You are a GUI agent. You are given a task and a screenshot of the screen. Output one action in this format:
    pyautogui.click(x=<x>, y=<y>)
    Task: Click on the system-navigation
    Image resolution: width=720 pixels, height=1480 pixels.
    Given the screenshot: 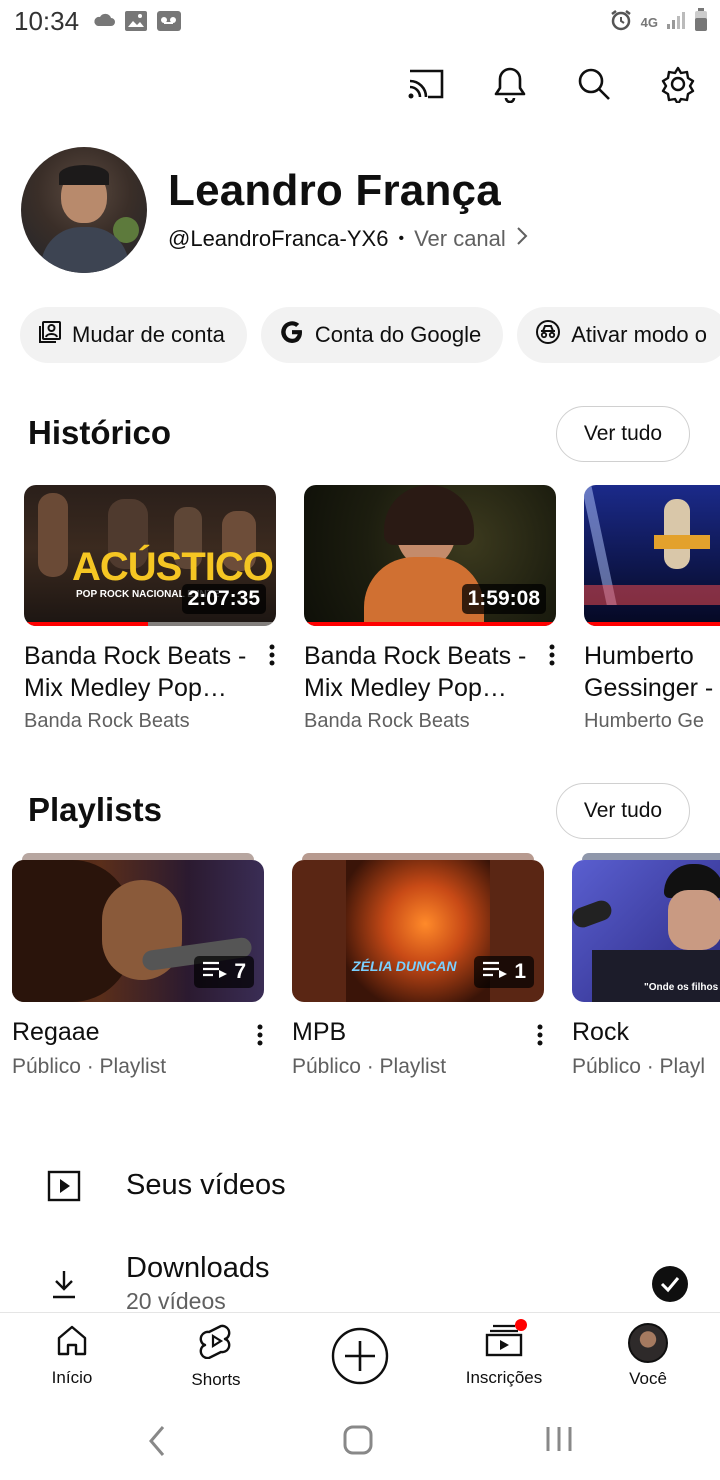 What is the action you would take?
    pyautogui.click(x=360, y=1441)
    